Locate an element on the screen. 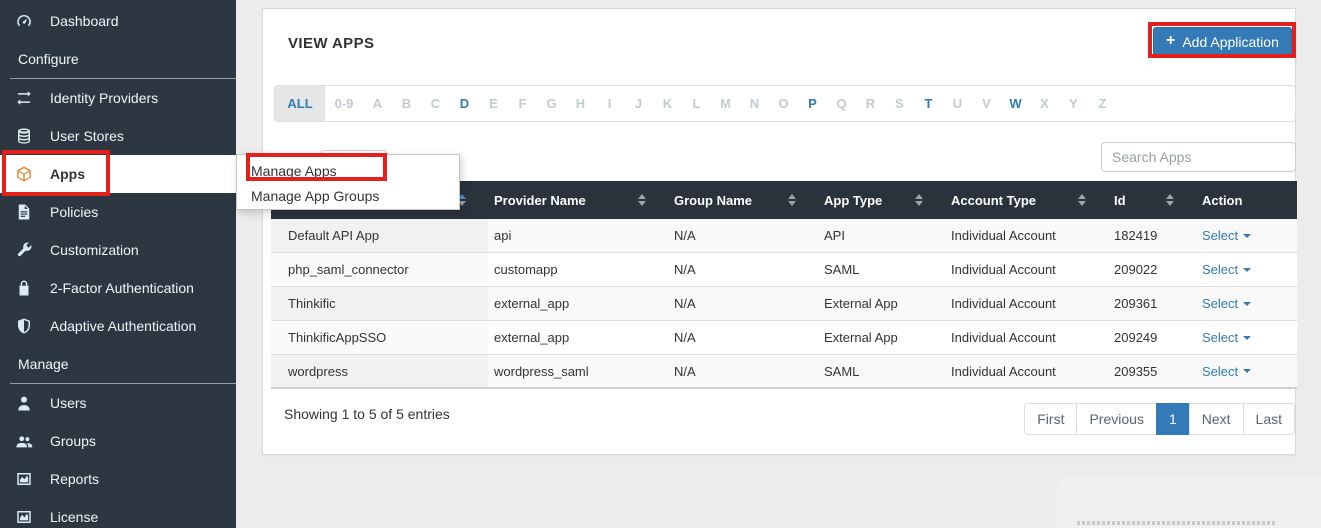  sidebar-item-policies: Policies is located at coordinates (118, 212).